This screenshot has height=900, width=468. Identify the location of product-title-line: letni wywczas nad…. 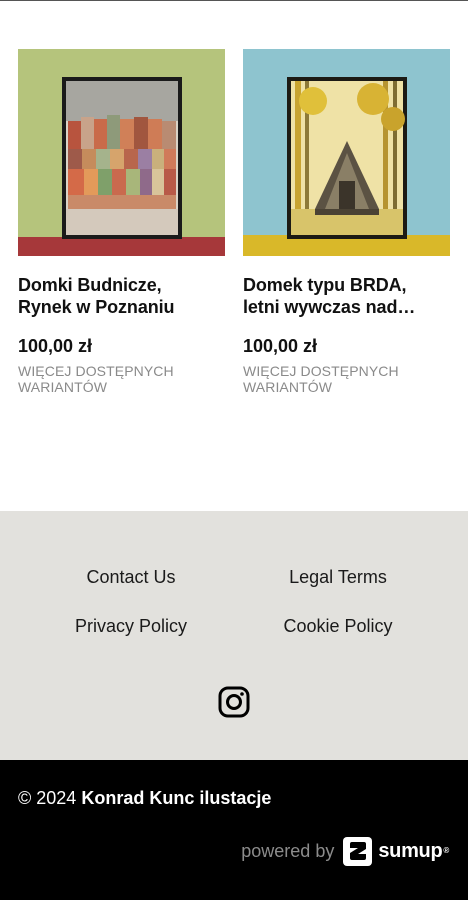
(329, 307).